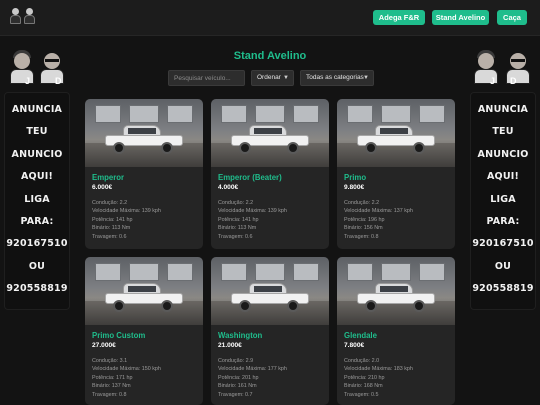 Image resolution: width=540 pixels, height=405 pixels. What do you see at coordinates (237, 386) in the screenshot?
I see `vehicle-spec: Binário: 161 Nm` at bounding box center [237, 386].